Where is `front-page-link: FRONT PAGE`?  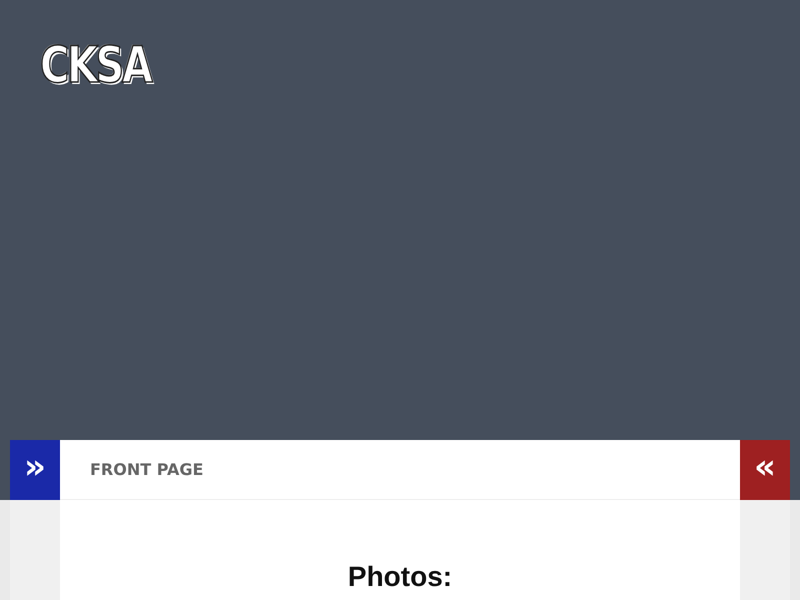
front-page-link: FRONT PAGE is located at coordinates (147, 470).